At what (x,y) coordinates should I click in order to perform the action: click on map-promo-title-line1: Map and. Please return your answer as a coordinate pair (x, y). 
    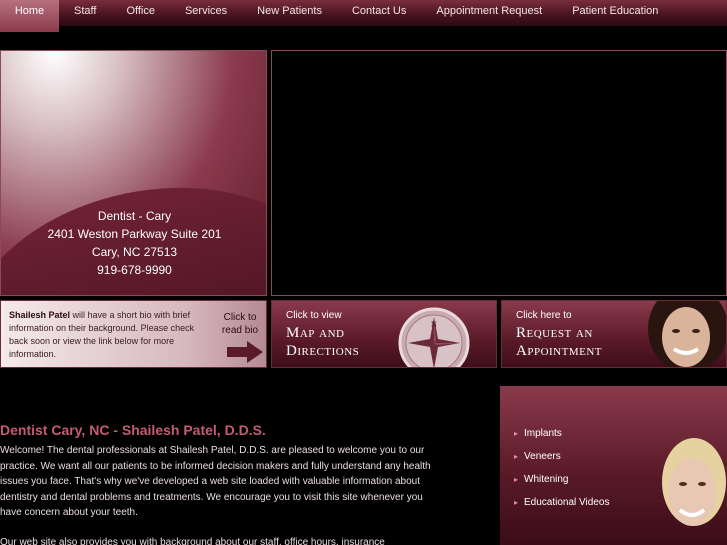
    Looking at the image, I should click on (315, 333).